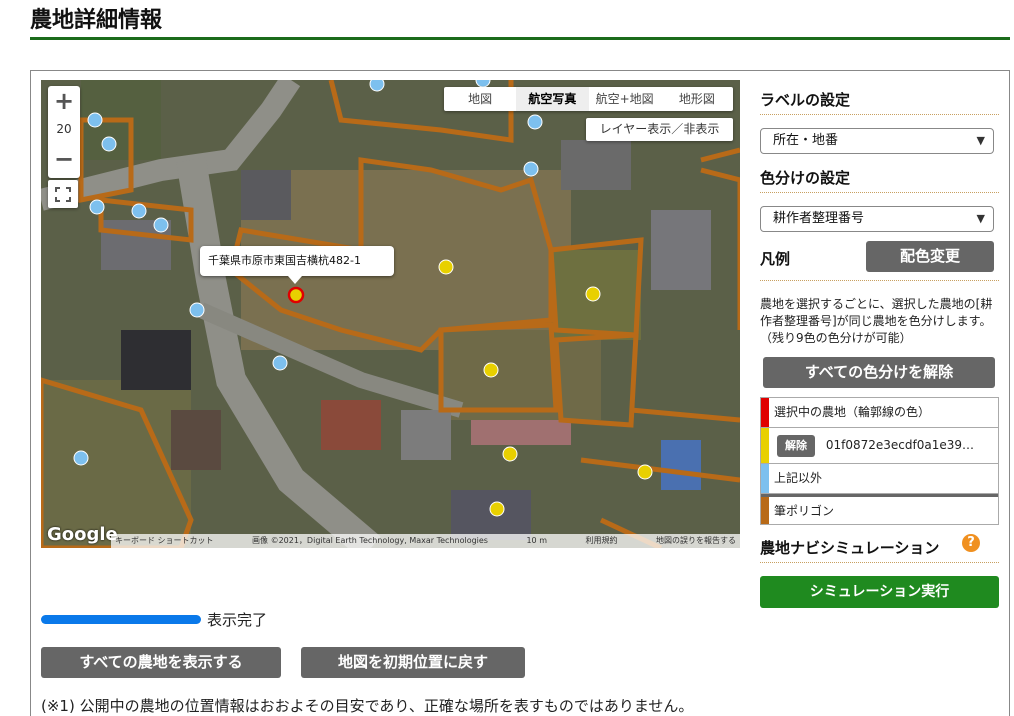 The height and width of the screenshot is (716, 1014). Describe the element at coordinates (237, 620) in the screenshot. I see `progress-status: 表示完了` at that location.